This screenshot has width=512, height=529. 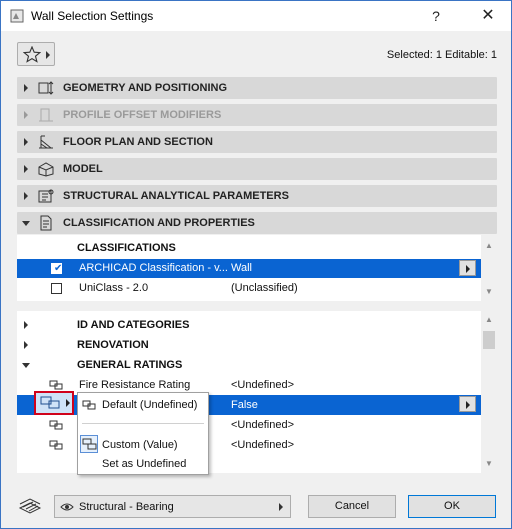 What do you see at coordinates (67, 507) in the screenshot?
I see `eye-icon` at bounding box center [67, 507].